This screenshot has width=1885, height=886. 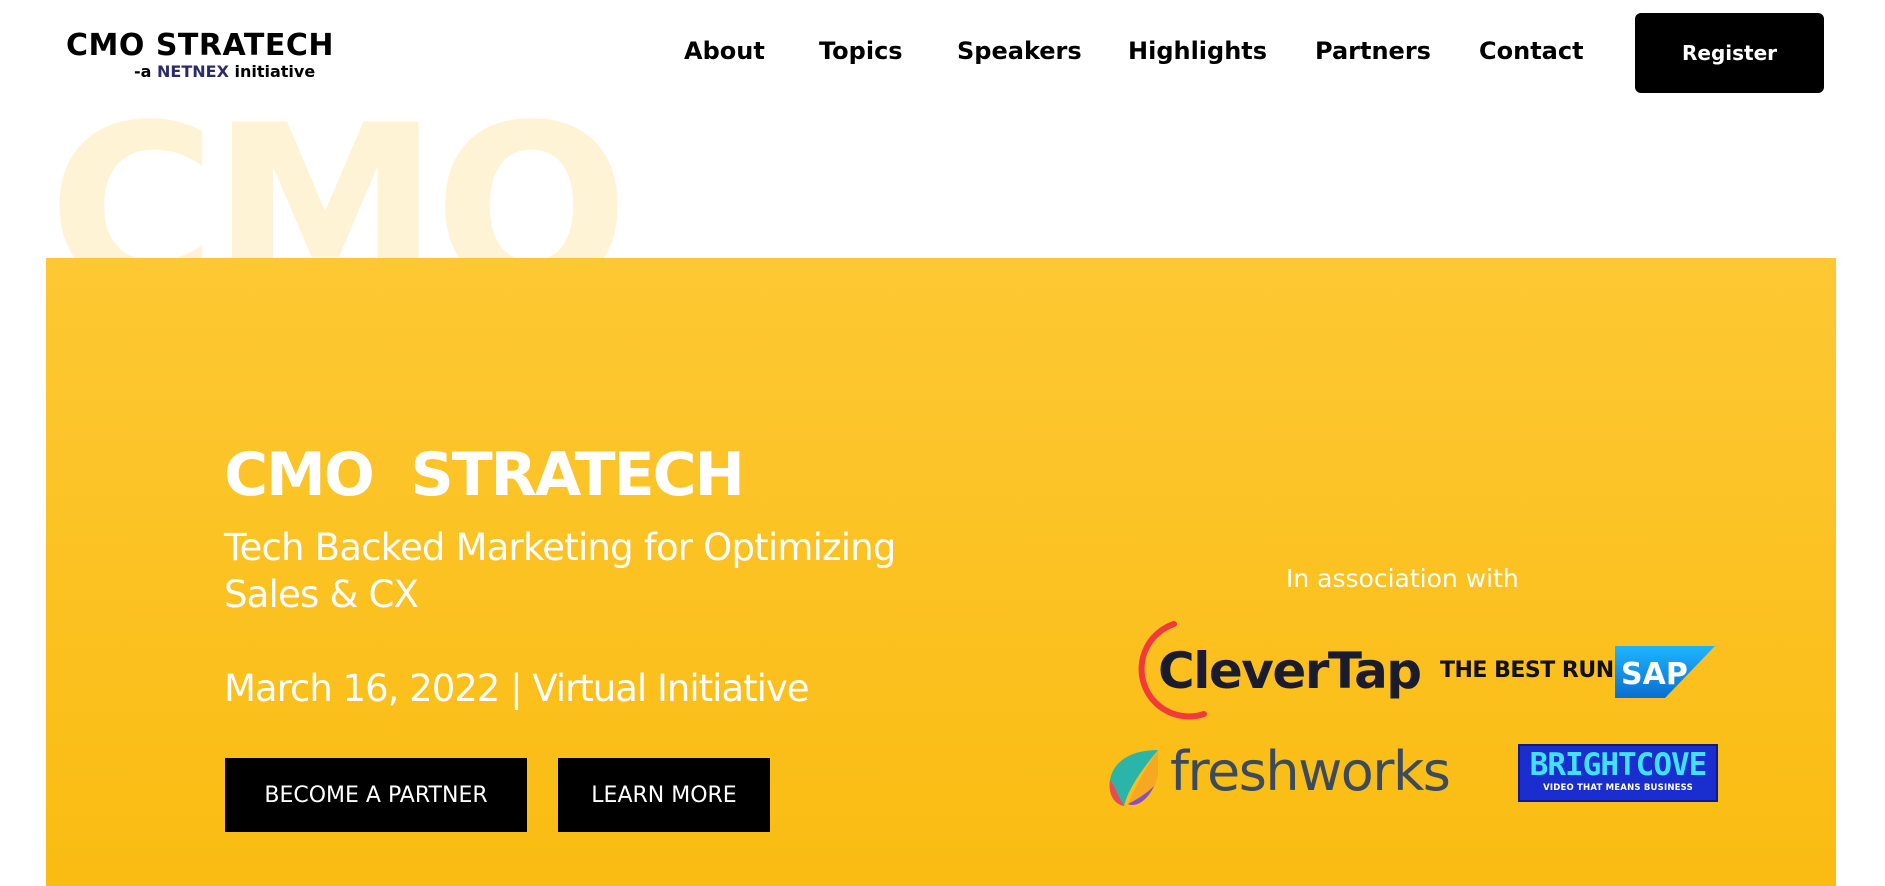 I want to click on brightcove-wordmark: BRIGHTCOVE, so click(x=1618, y=765).